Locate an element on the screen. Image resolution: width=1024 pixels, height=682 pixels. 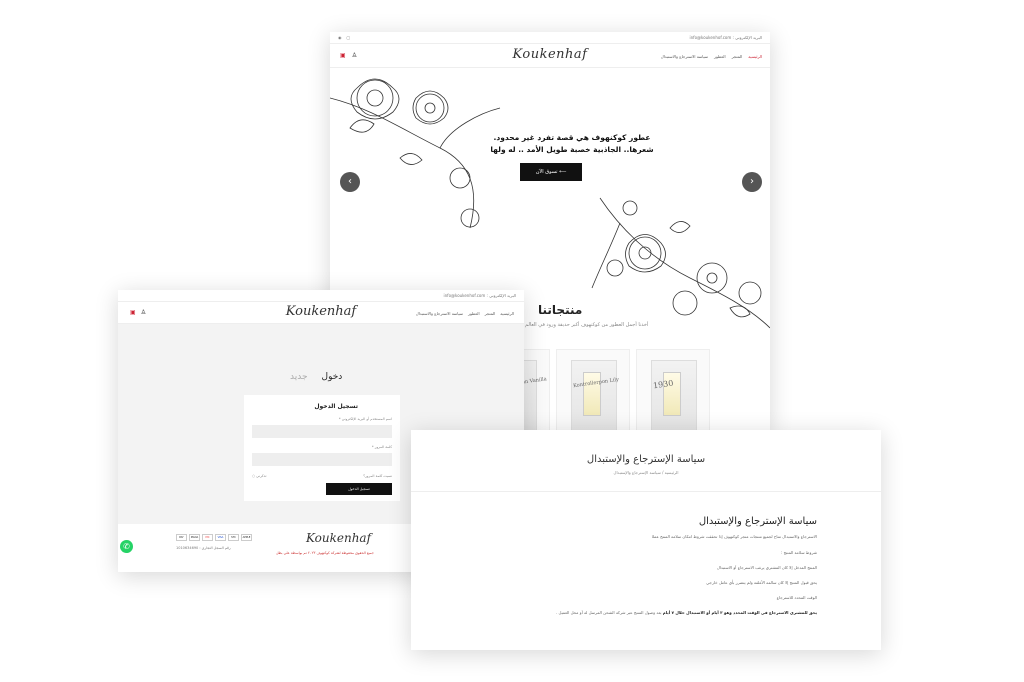
slider-next-button: › is located at coordinates (752, 182).